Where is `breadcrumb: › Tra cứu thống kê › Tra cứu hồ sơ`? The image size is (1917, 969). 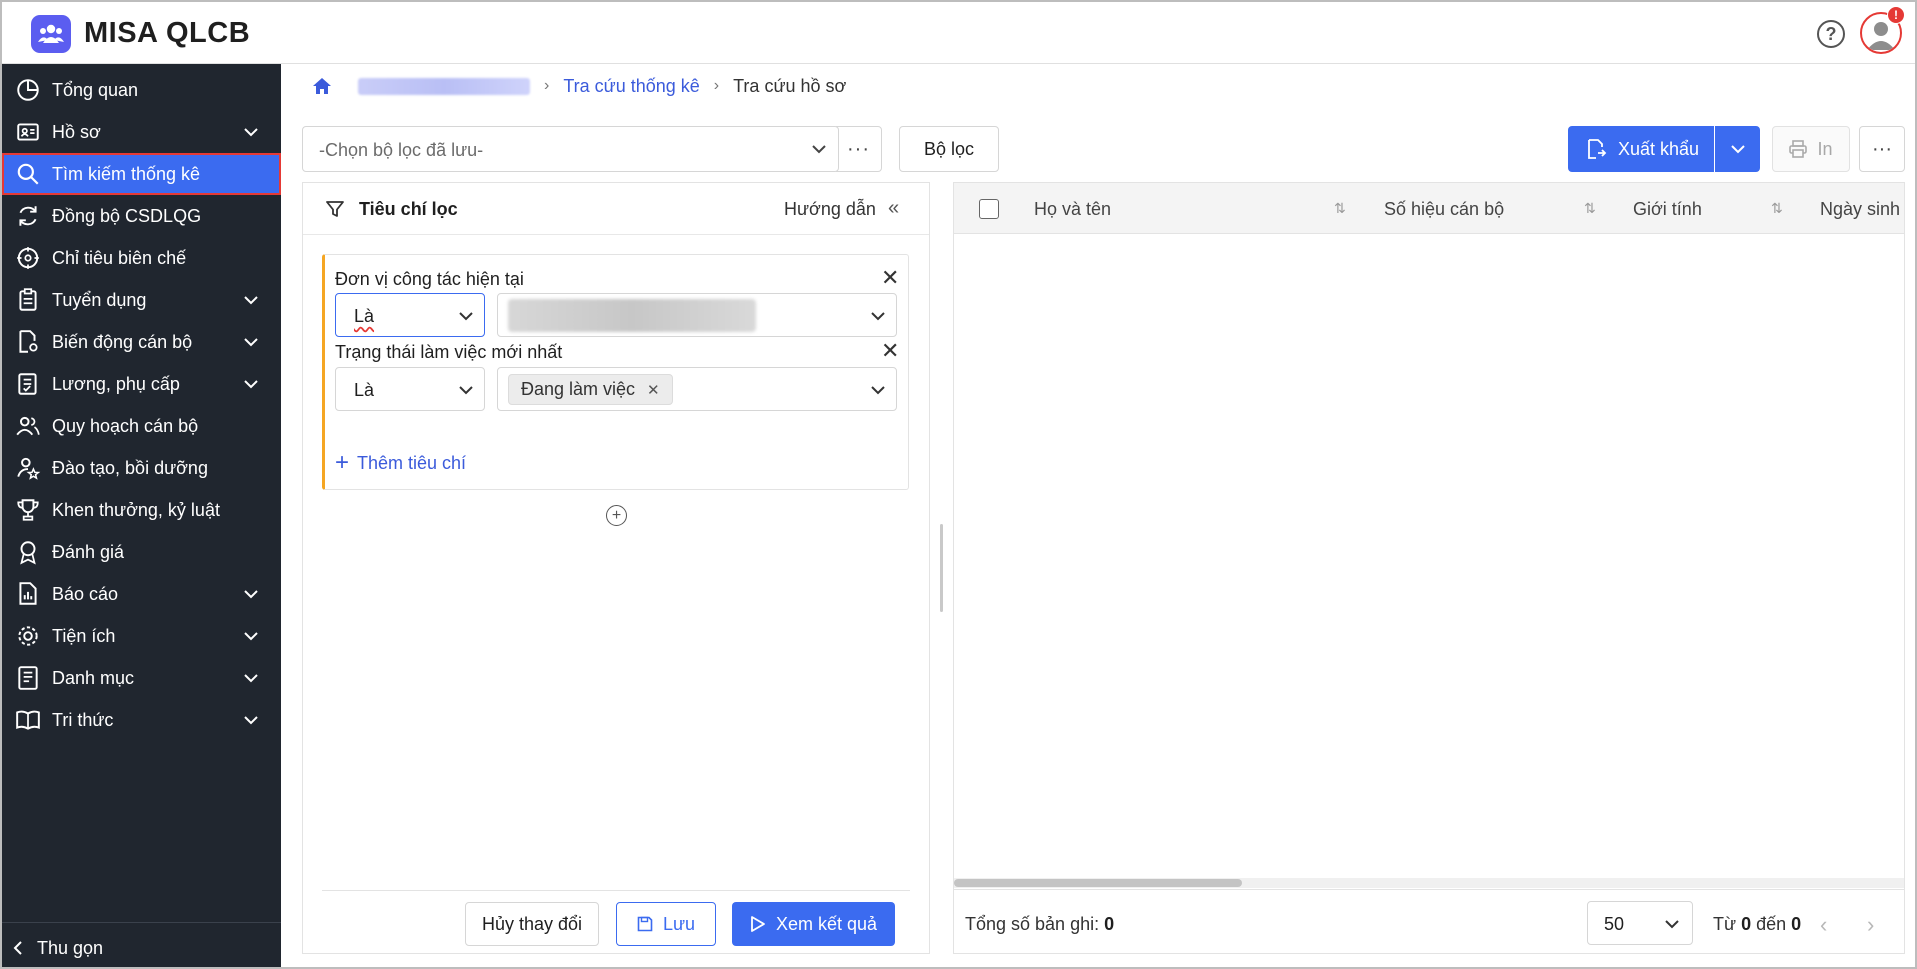
breadcrumb: › Tra cứu thống kê › Tra cứu hồ sơ is located at coordinates (579, 86).